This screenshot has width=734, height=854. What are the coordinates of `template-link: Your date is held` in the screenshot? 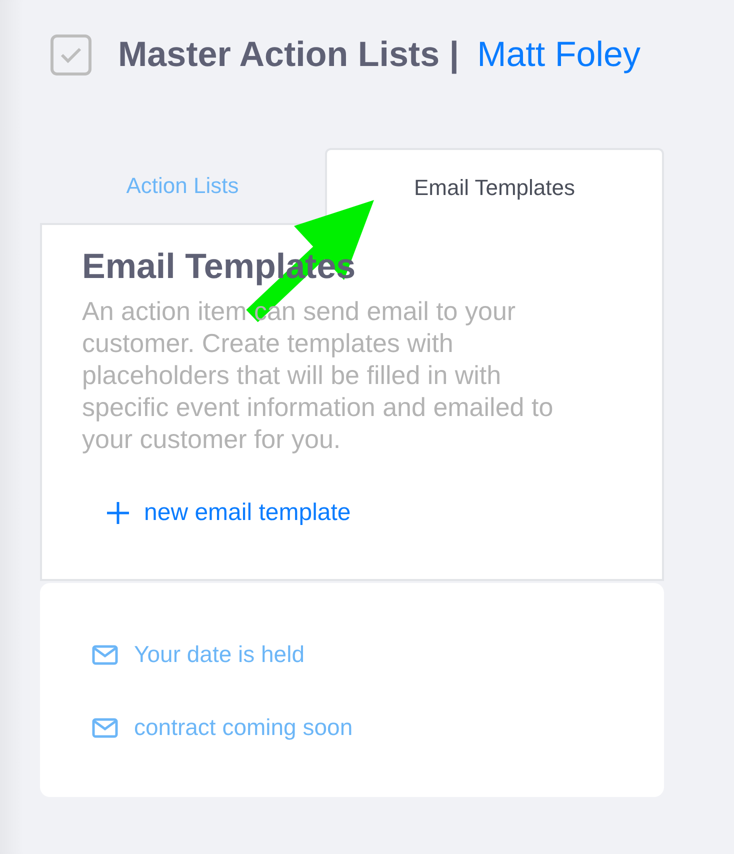 It's located at (378, 654).